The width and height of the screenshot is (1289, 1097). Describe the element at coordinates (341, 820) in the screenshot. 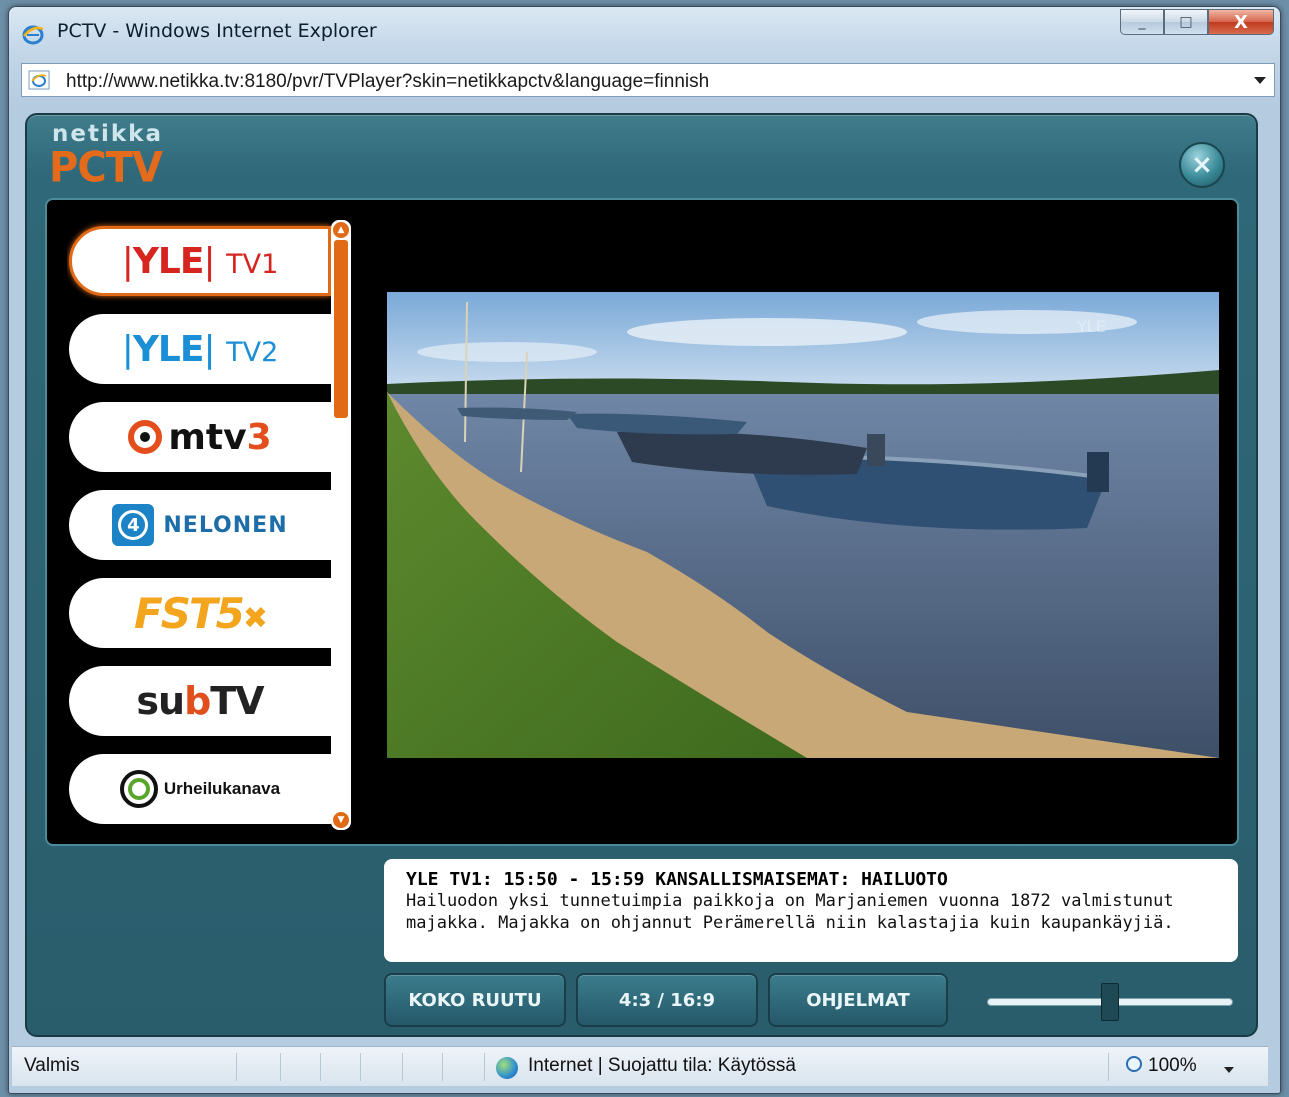

I see `scroll-down-icon: ▼` at that location.